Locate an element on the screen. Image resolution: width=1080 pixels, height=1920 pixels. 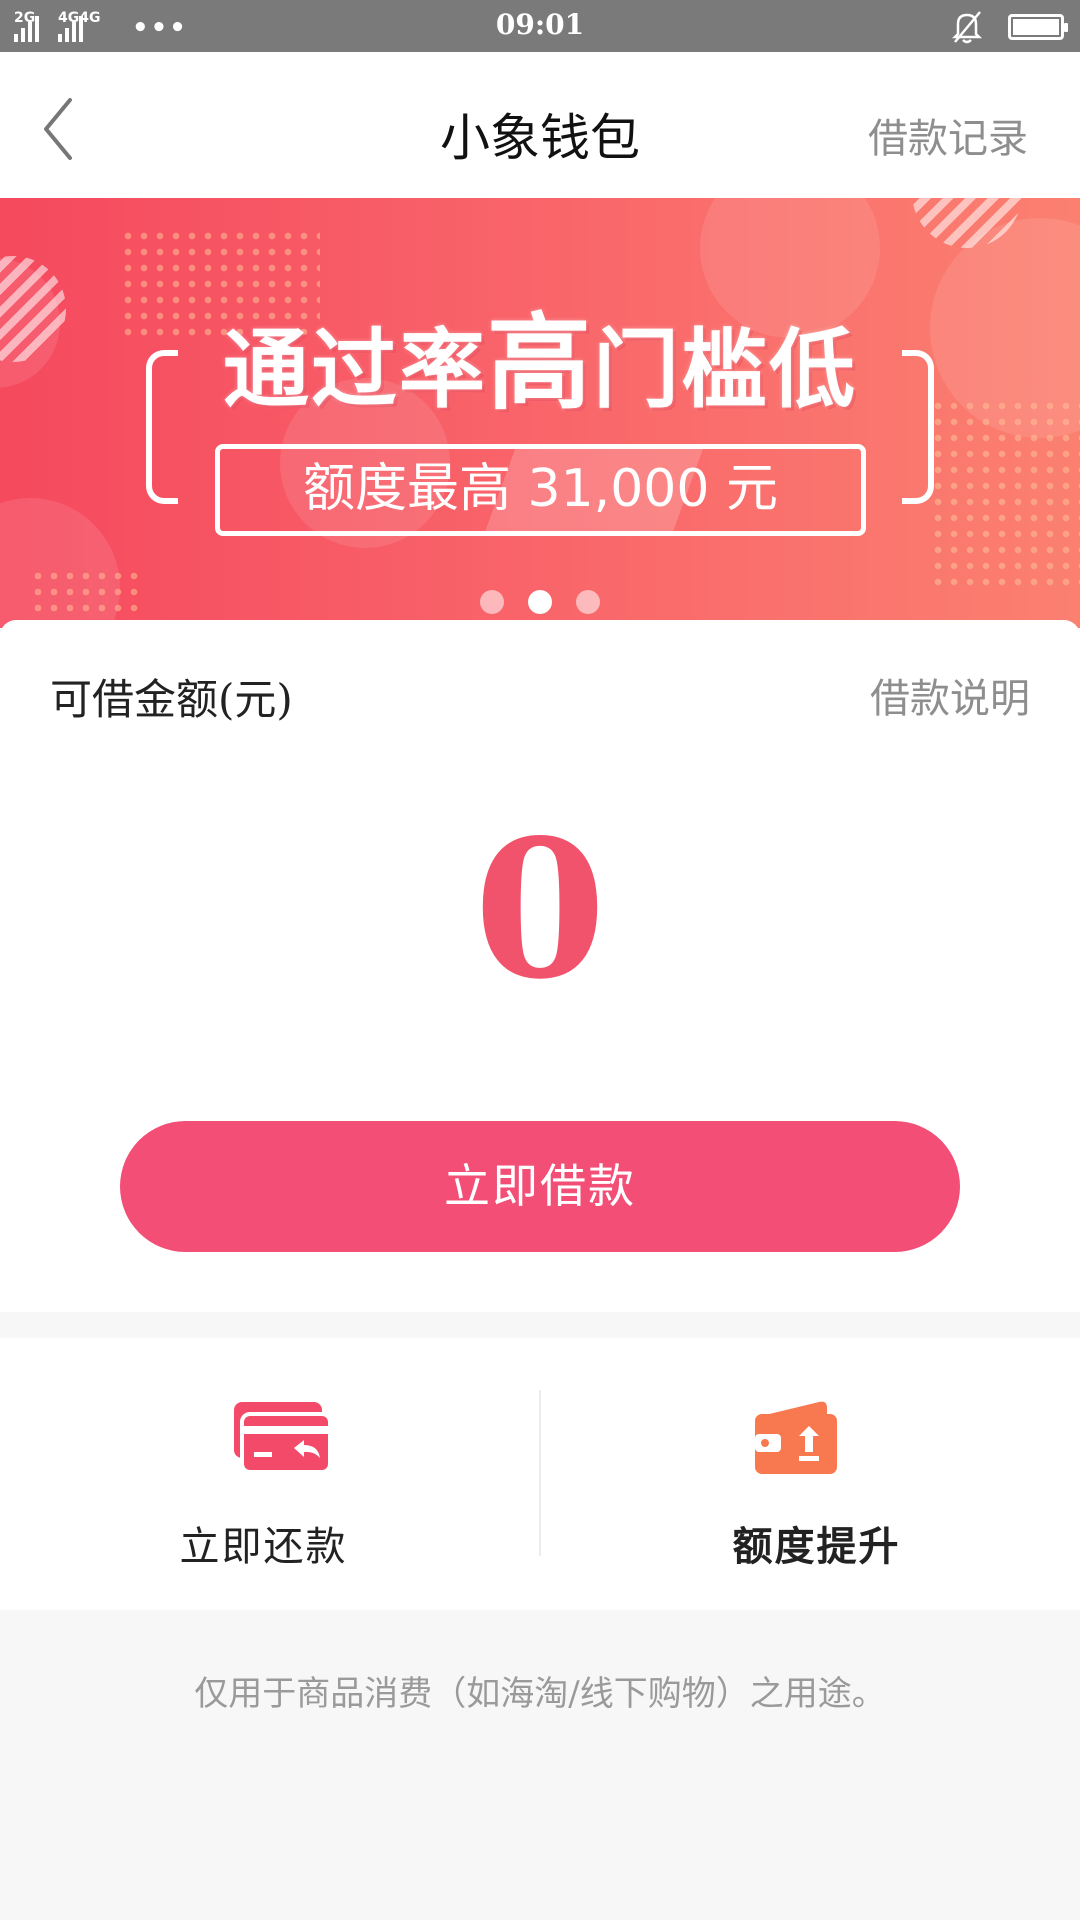
loan-records-link: 借款记录 is located at coordinates (948, 135).